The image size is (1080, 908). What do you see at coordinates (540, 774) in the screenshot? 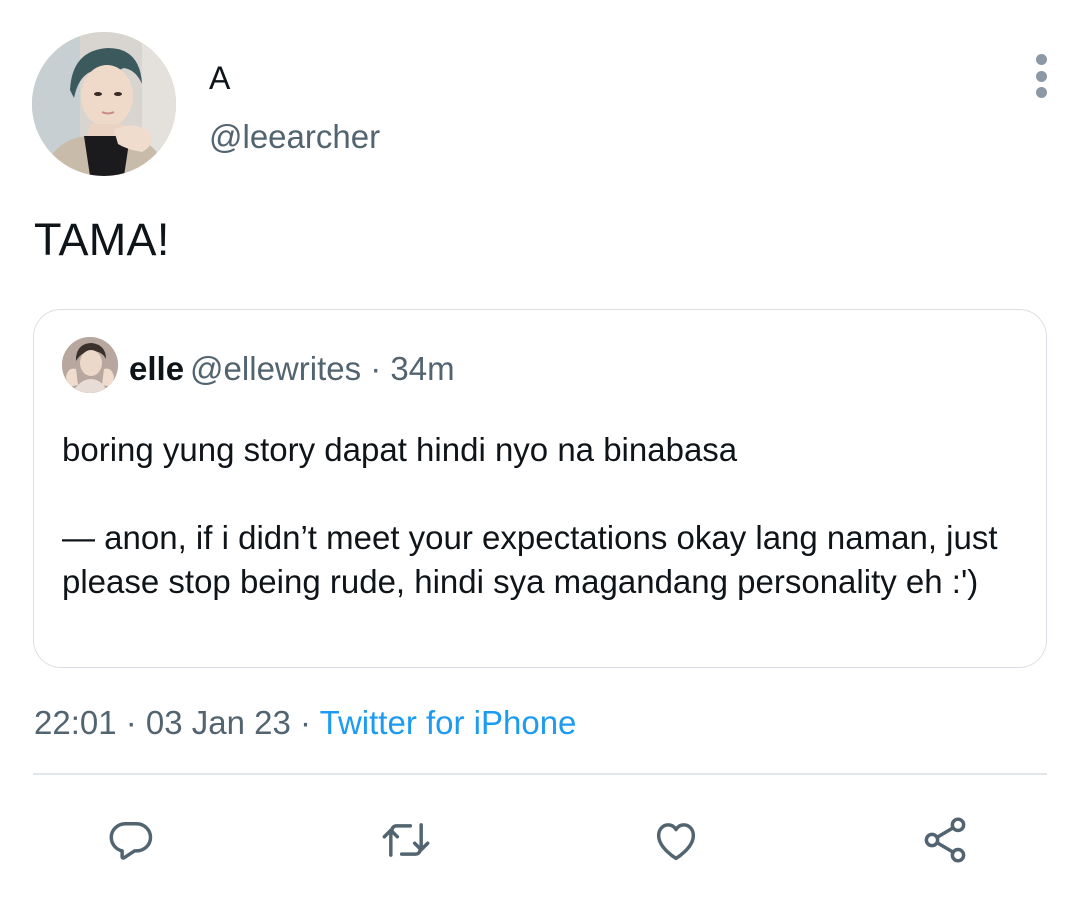
I see `divider` at bounding box center [540, 774].